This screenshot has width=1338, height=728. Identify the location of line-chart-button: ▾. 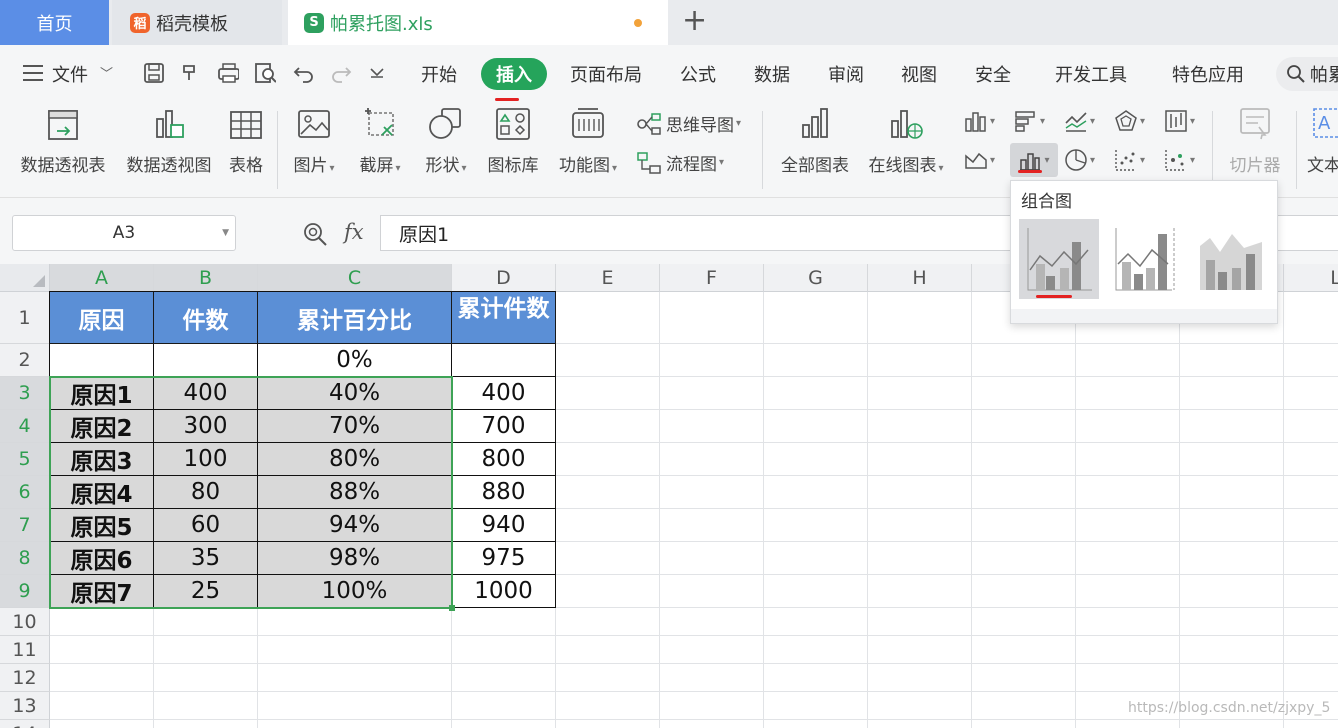
(1079, 121).